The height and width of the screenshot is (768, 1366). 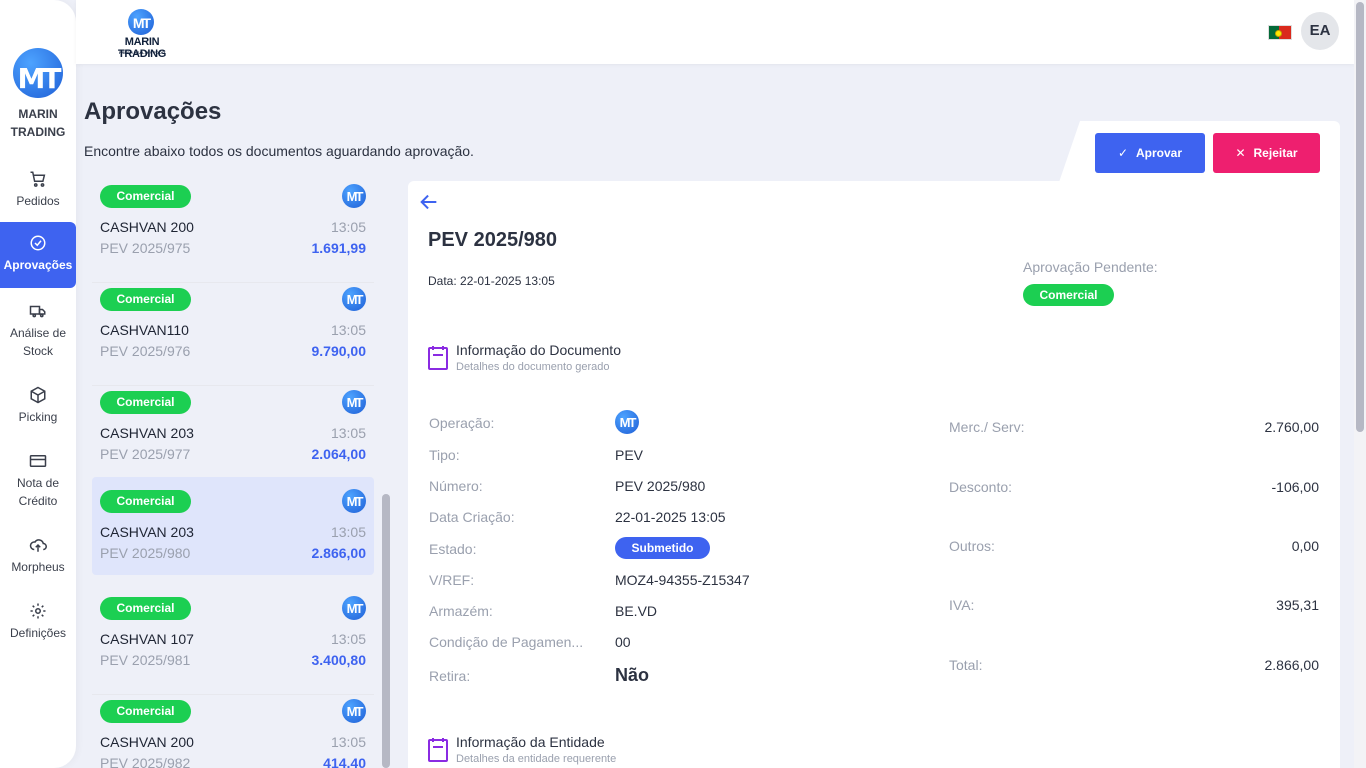 I want to click on brand-name: MARIN TRADING, so click(x=38, y=123).